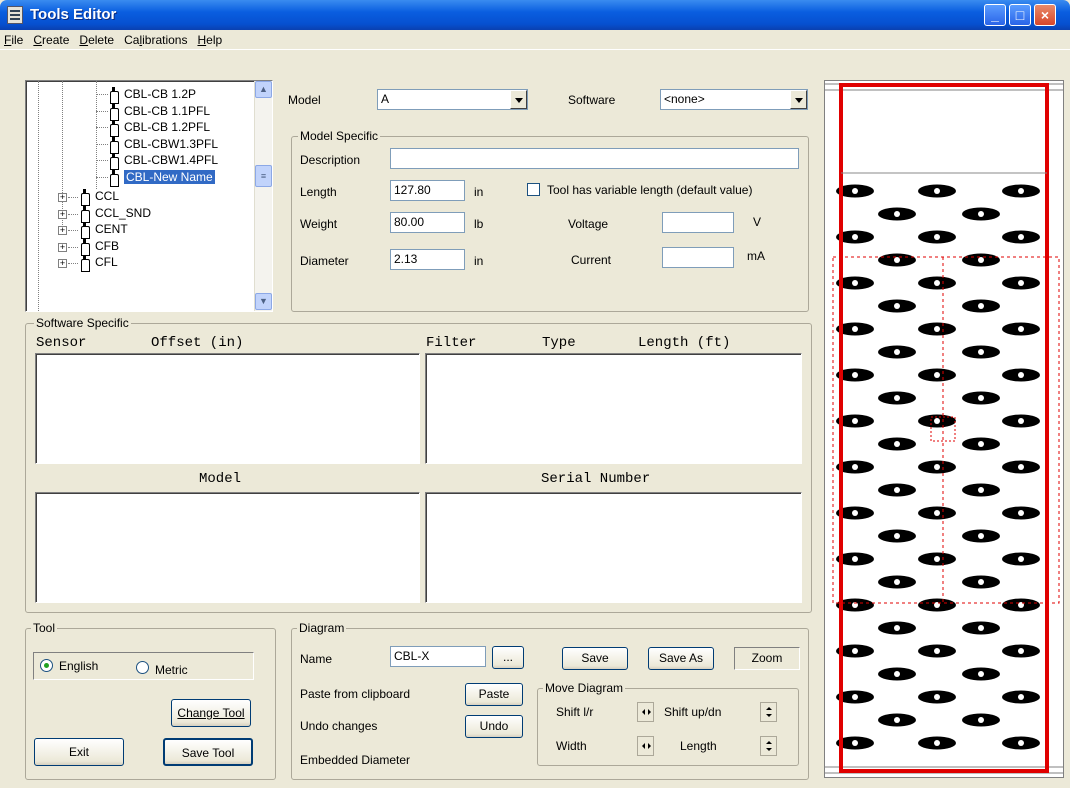 The height and width of the screenshot is (788, 1070). Describe the element at coordinates (79, 666) in the screenshot. I see `english-label: English` at that location.